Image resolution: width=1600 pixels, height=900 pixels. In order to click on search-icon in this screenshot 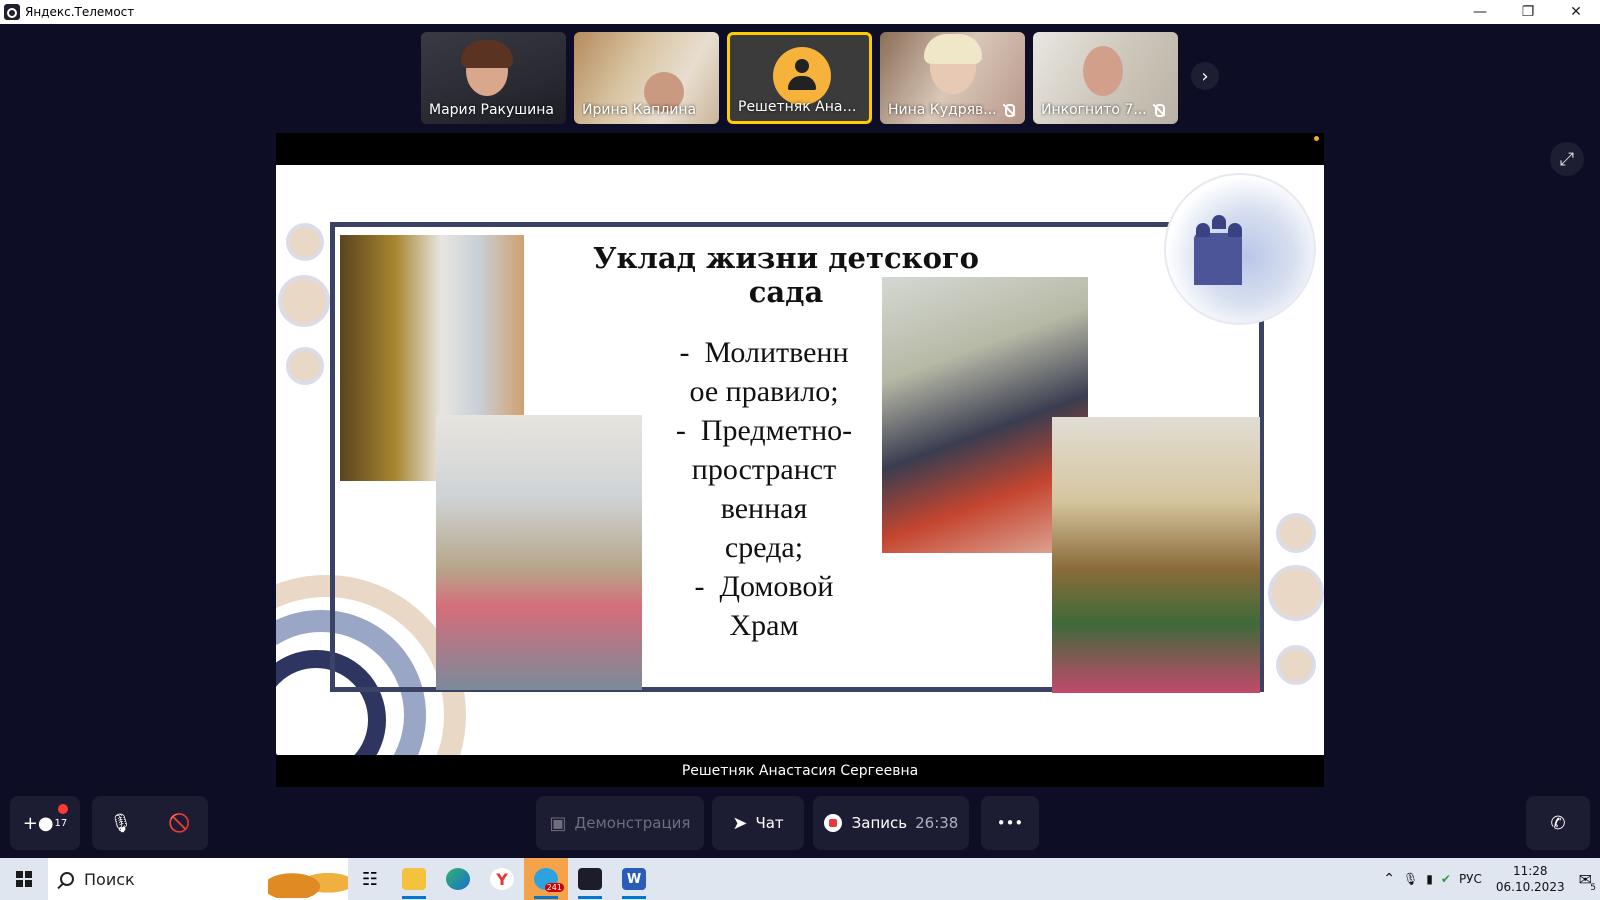, I will do `click(67, 879)`.